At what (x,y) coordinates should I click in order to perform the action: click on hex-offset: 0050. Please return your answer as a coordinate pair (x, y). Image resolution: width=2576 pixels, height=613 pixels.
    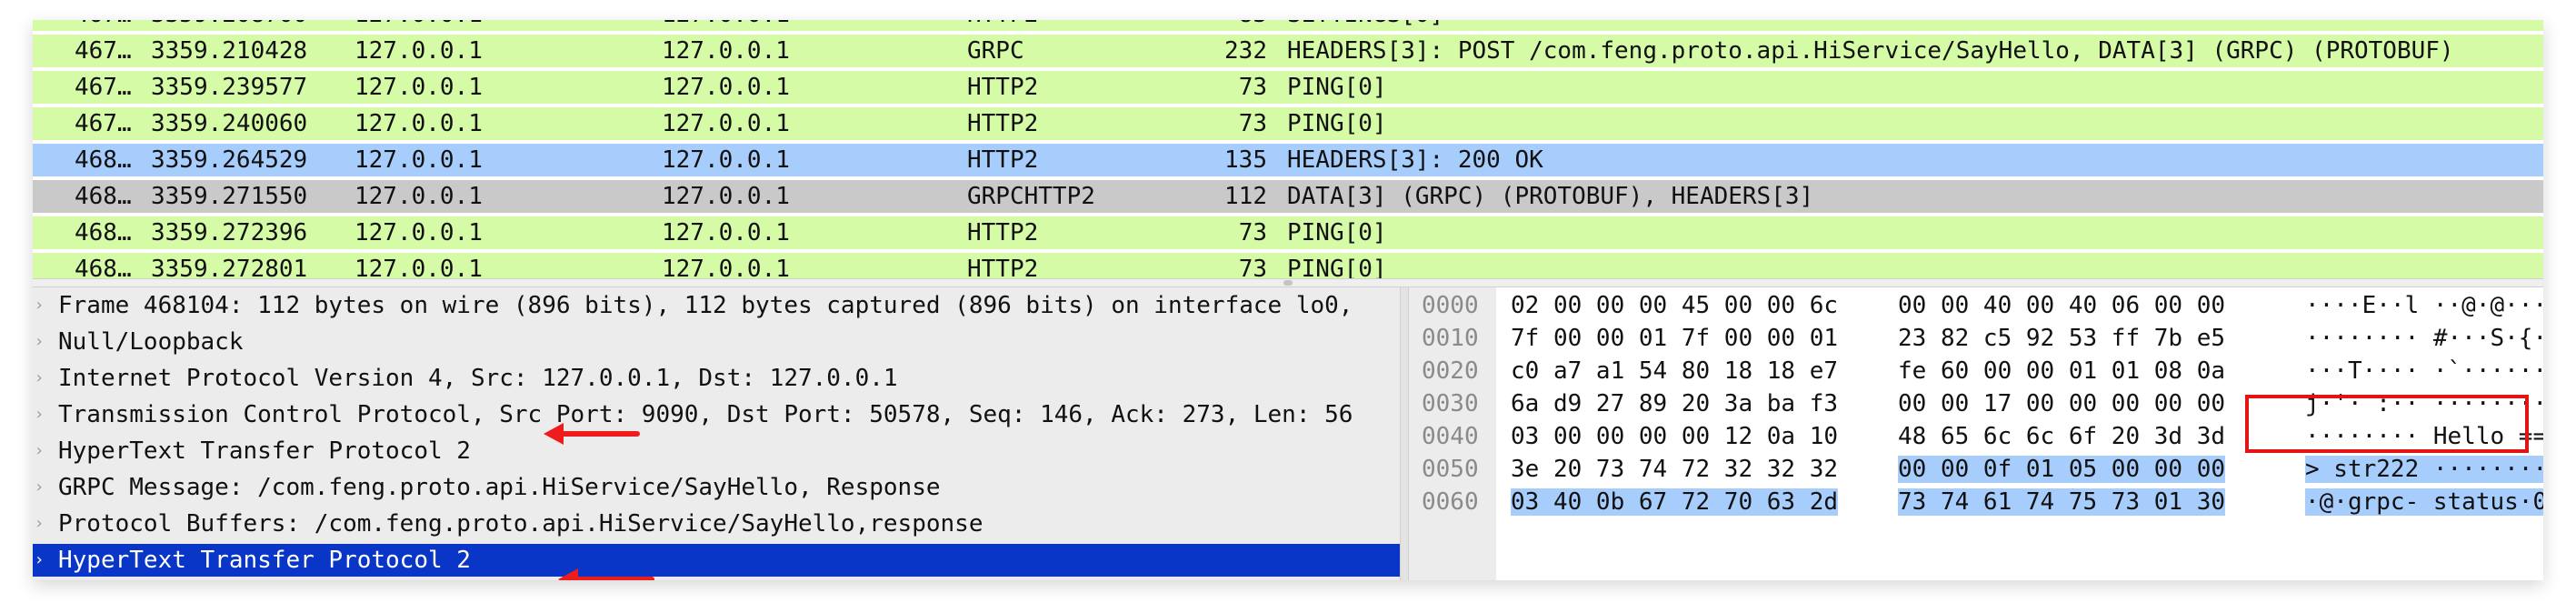
    Looking at the image, I should click on (1450, 470).